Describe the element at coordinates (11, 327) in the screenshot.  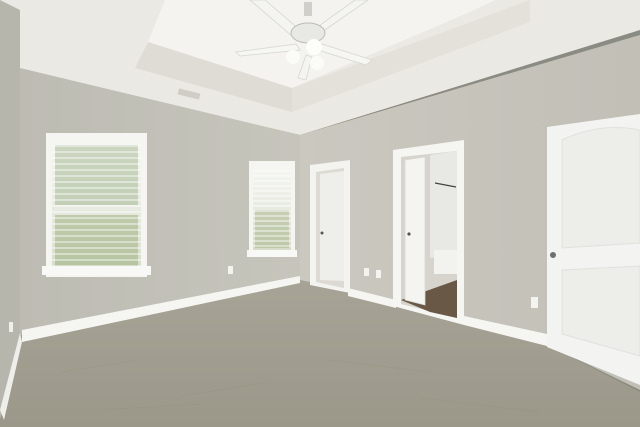
I see `outlet-left-side-wall` at that location.